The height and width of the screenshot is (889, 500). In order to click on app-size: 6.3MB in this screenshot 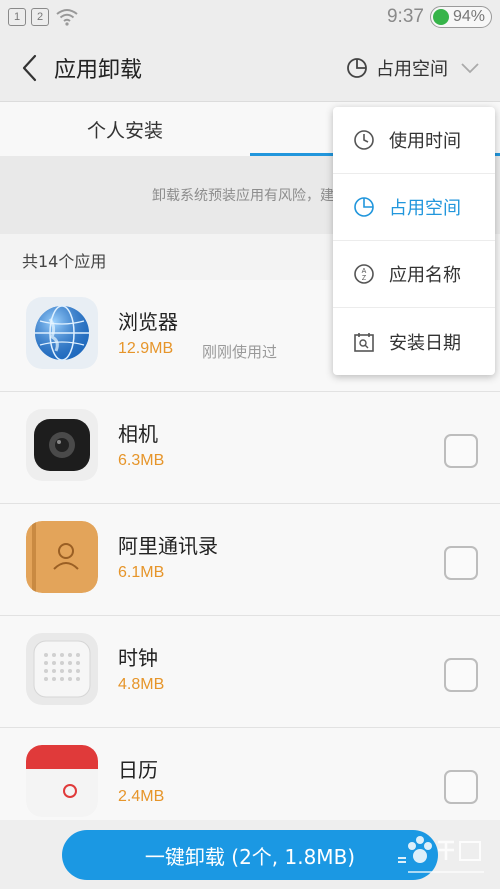, I will do `click(141, 460)`.